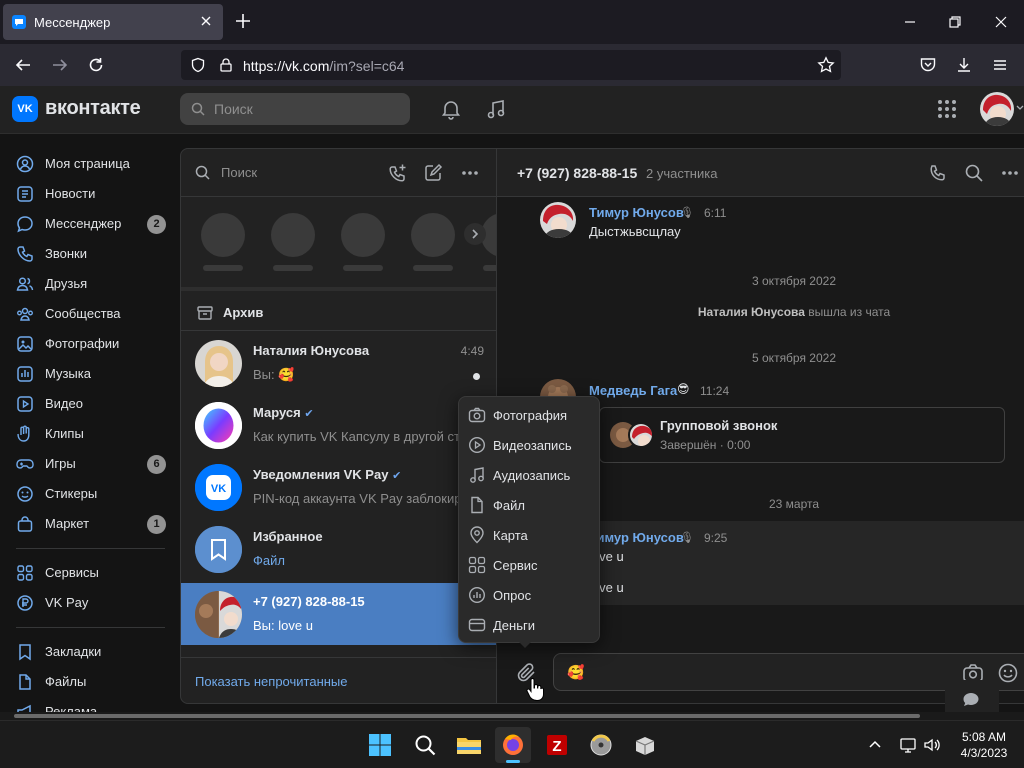  What do you see at coordinates (633, 390) in the screenshot?
I see `message-author: Медведь Гага` at bounding box center [633, 390].